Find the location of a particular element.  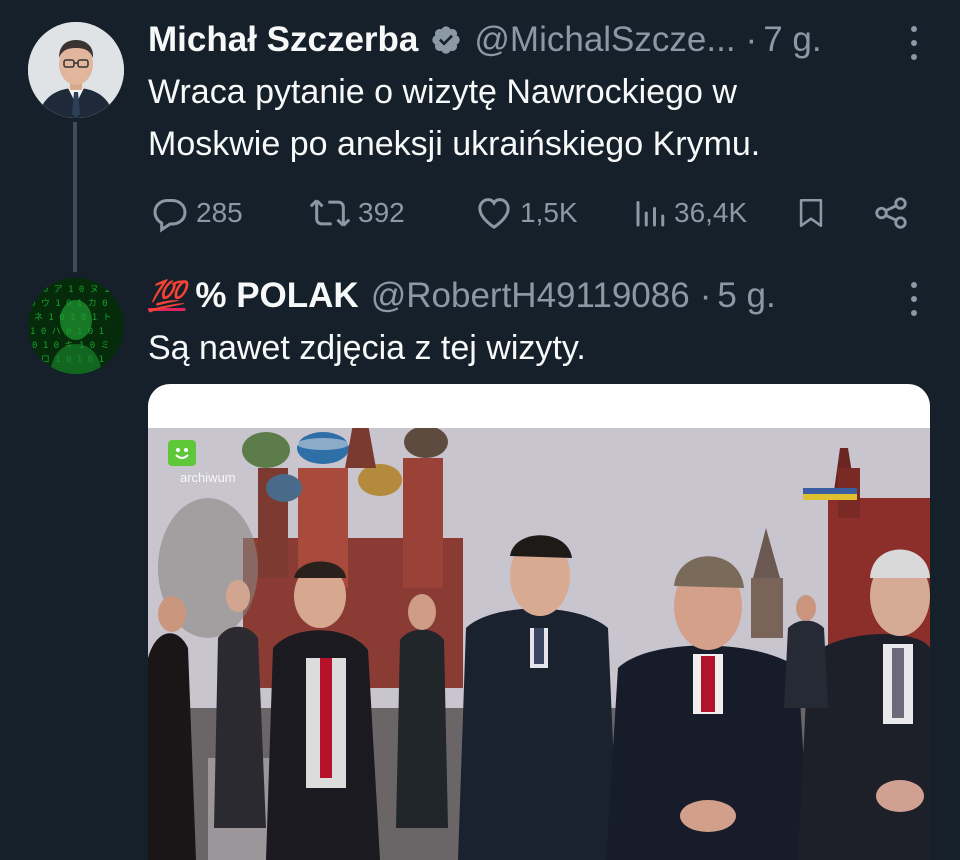

share-button is located at coordinates (891, 213).